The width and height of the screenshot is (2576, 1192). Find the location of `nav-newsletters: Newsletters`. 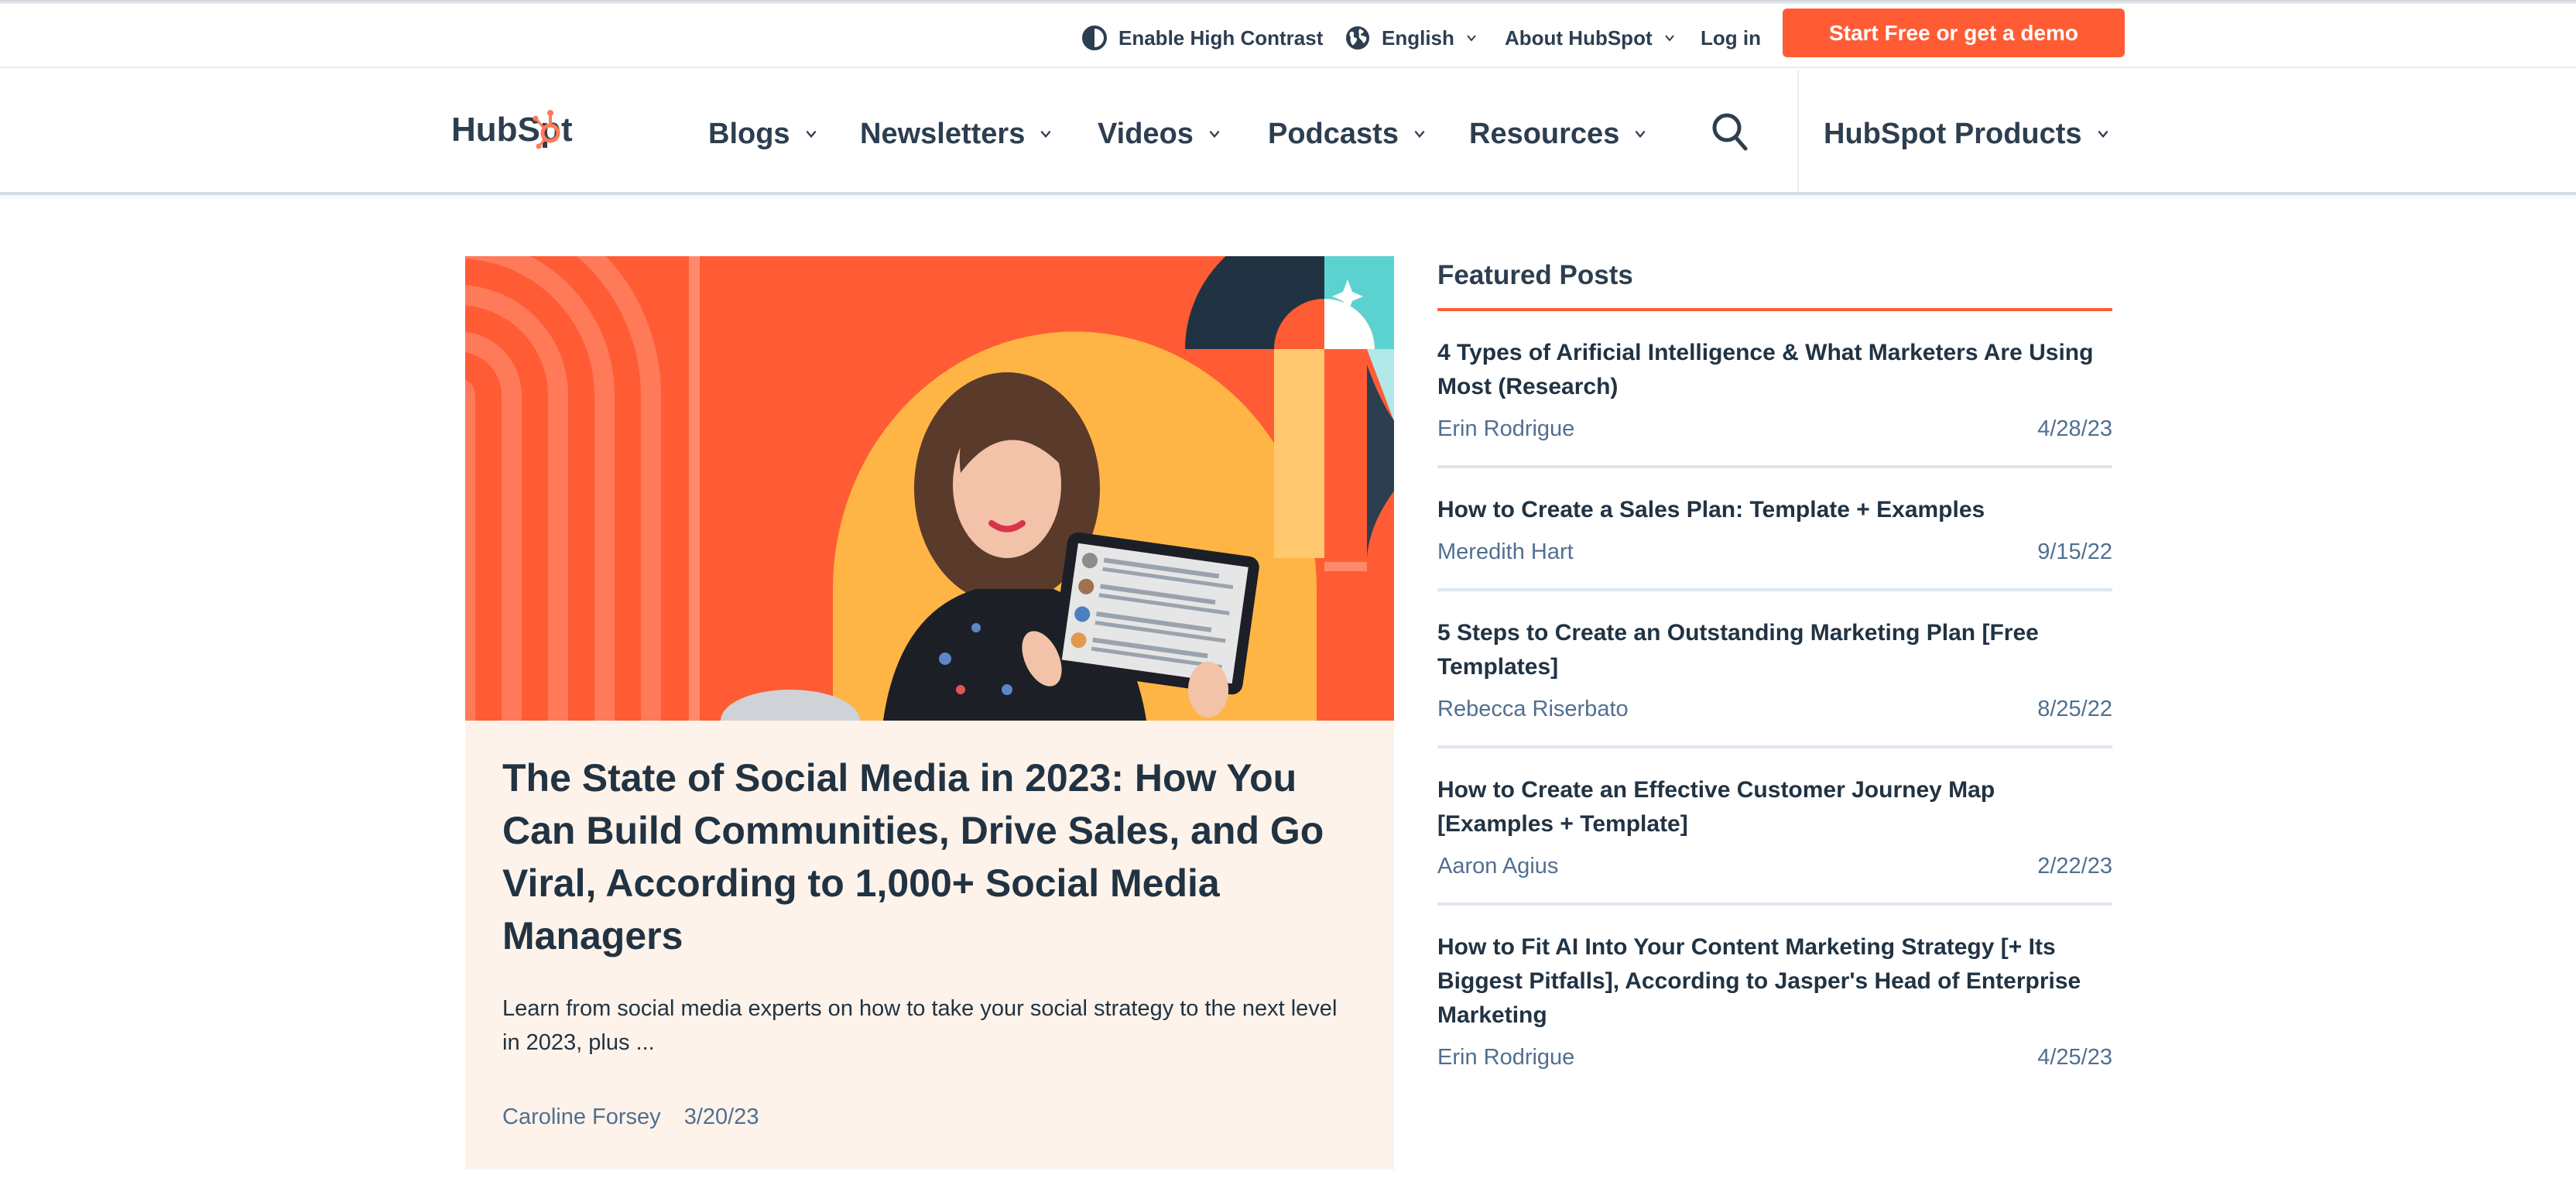

nav-newsletters: Newsletters is located at coordinates (956, 134).